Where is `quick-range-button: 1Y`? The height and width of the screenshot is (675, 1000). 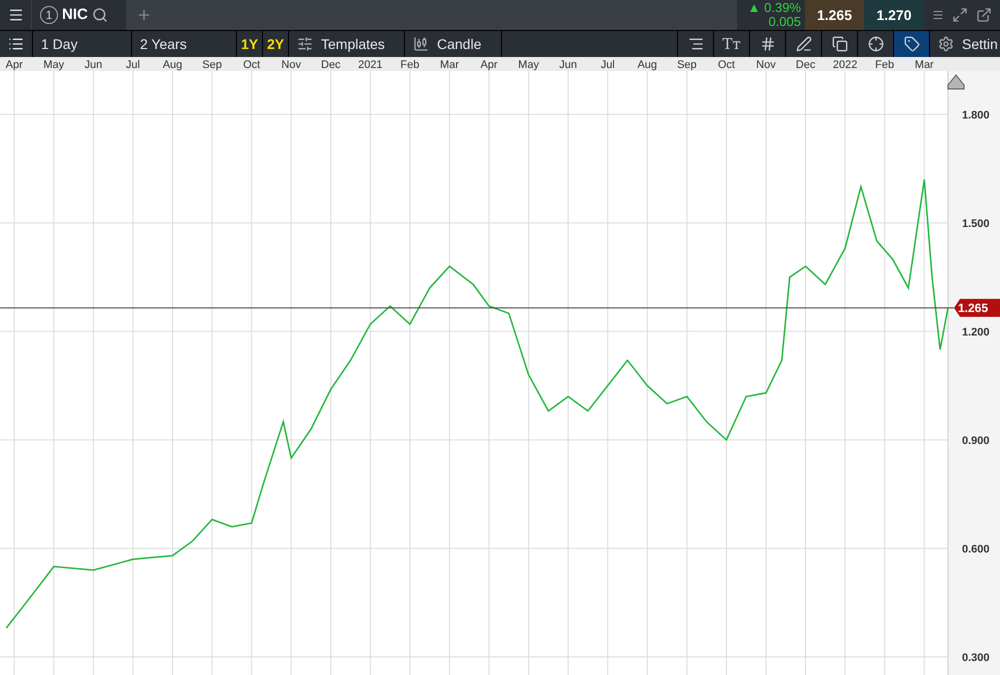
quick-range-button: 1Y is located at coordinates (249, 44).